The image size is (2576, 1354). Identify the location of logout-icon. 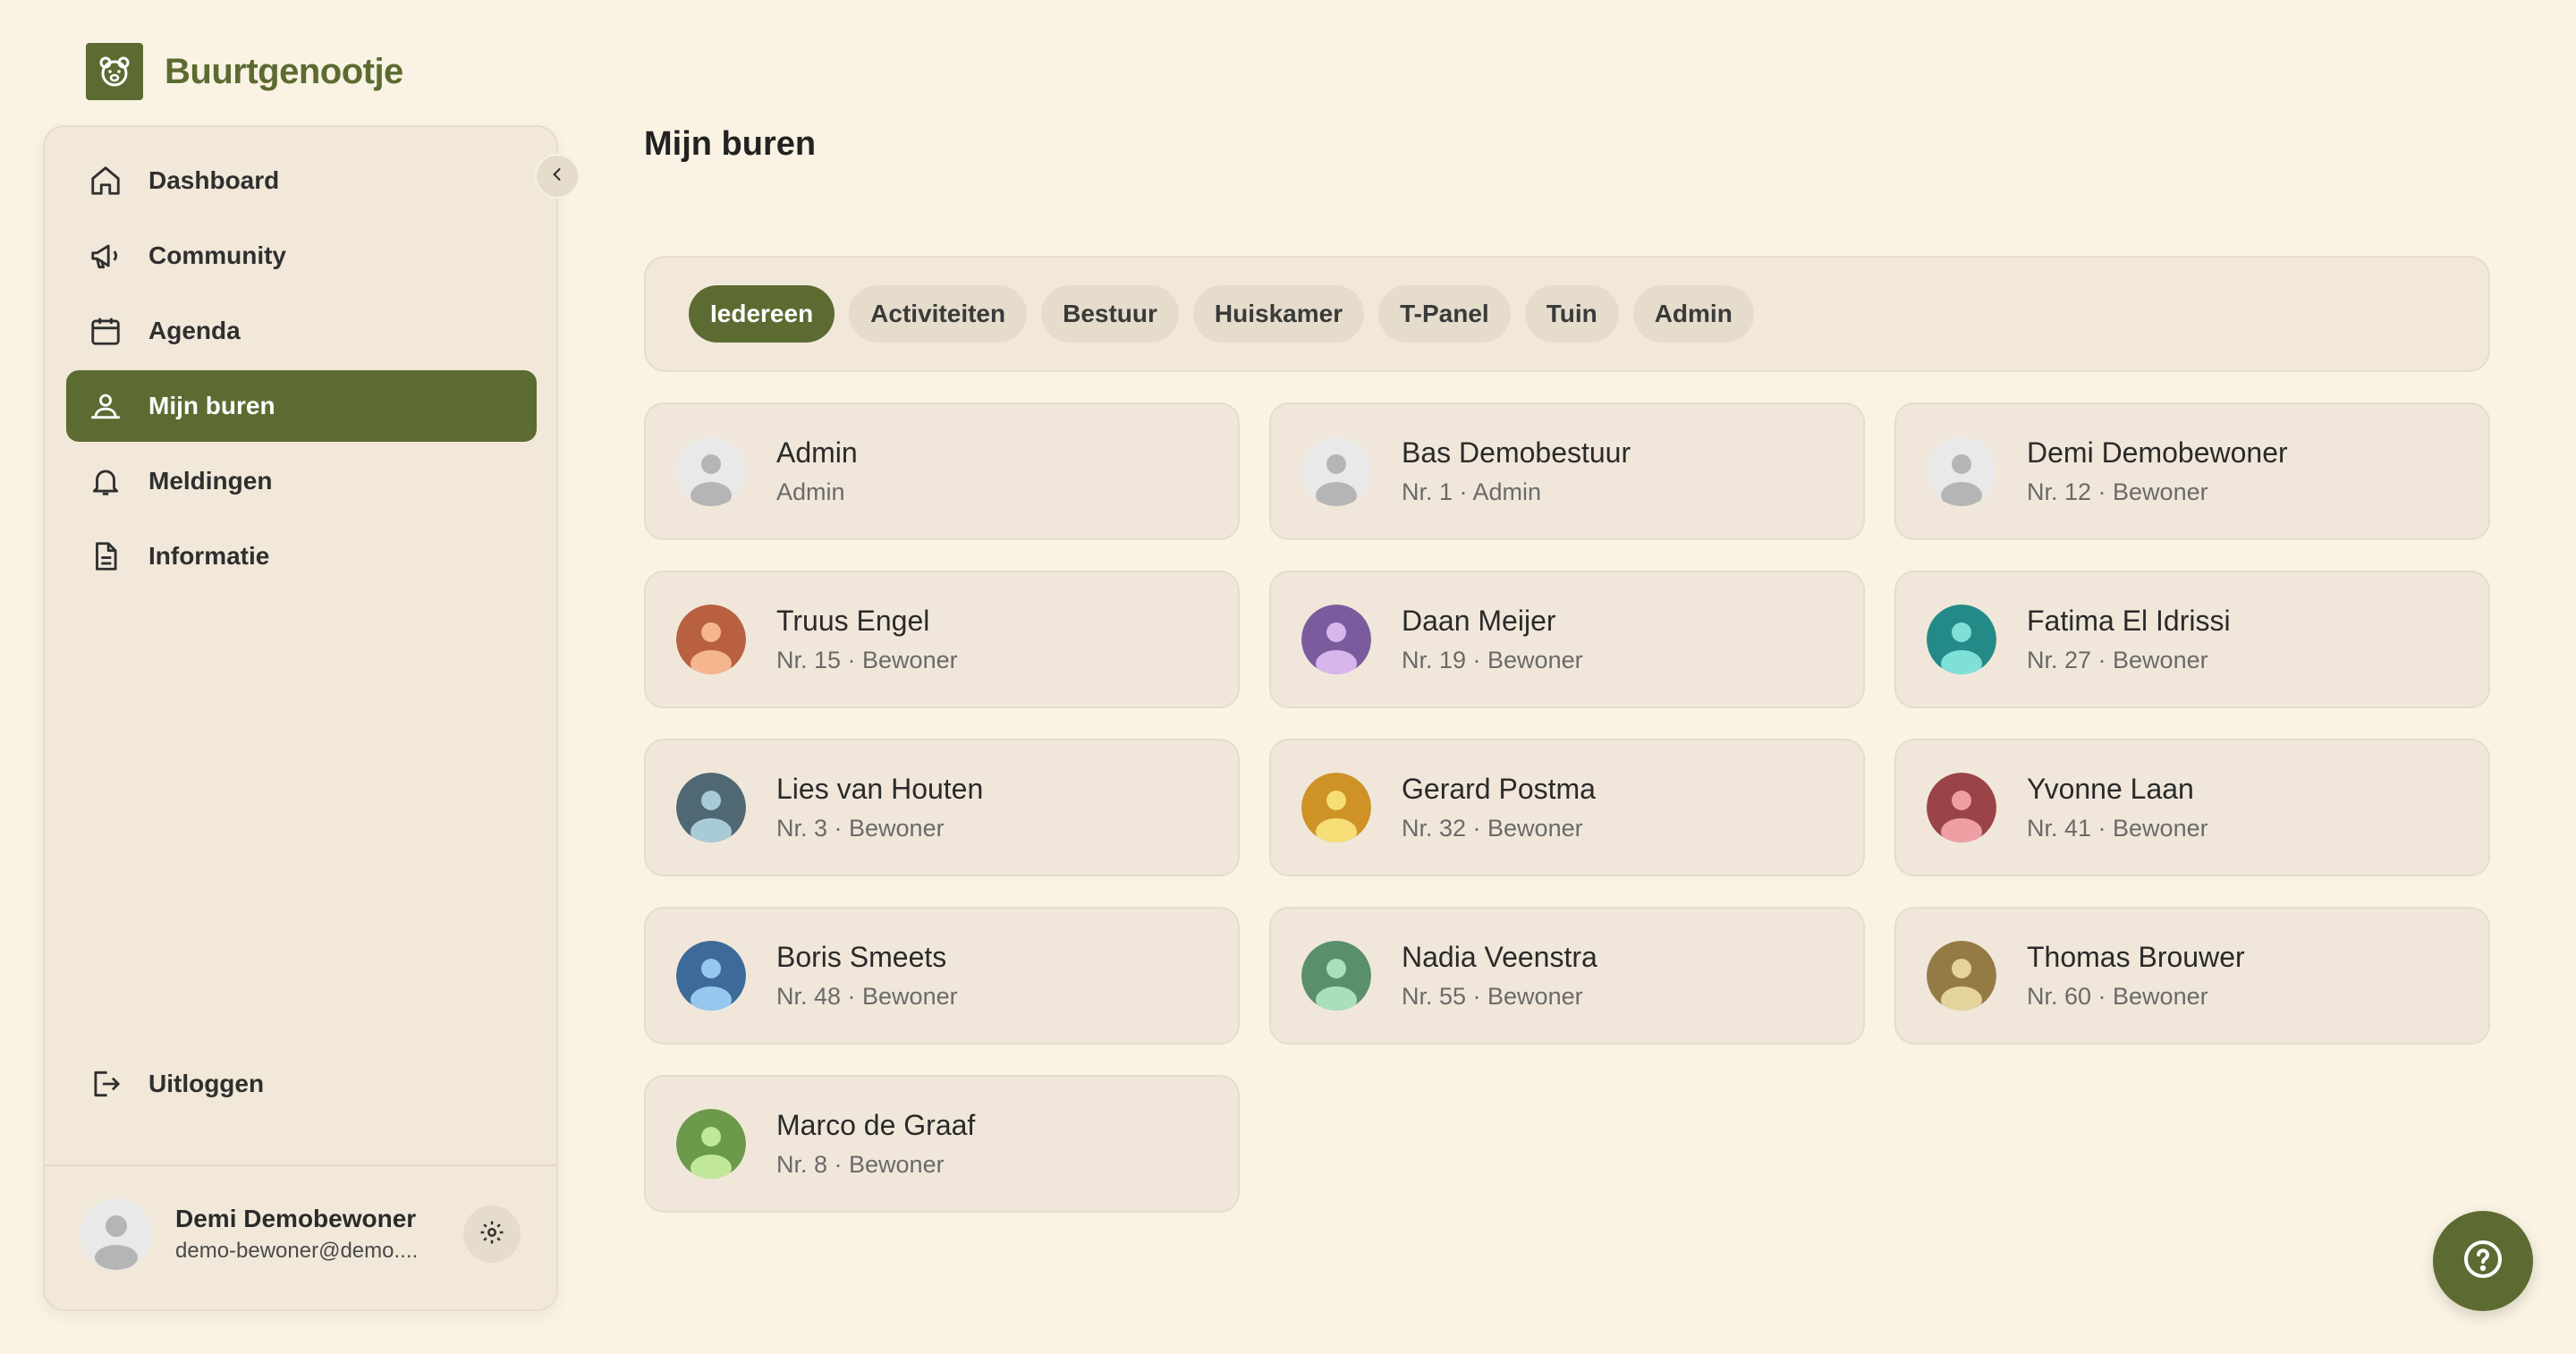
(105, 1084).